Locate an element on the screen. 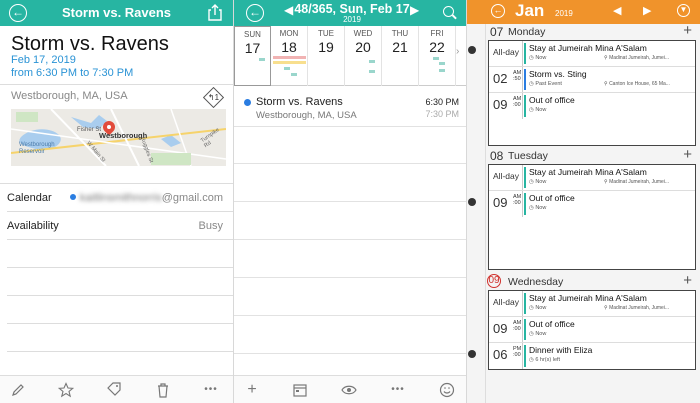  day-name: THU is located at coordinates (400, 33).